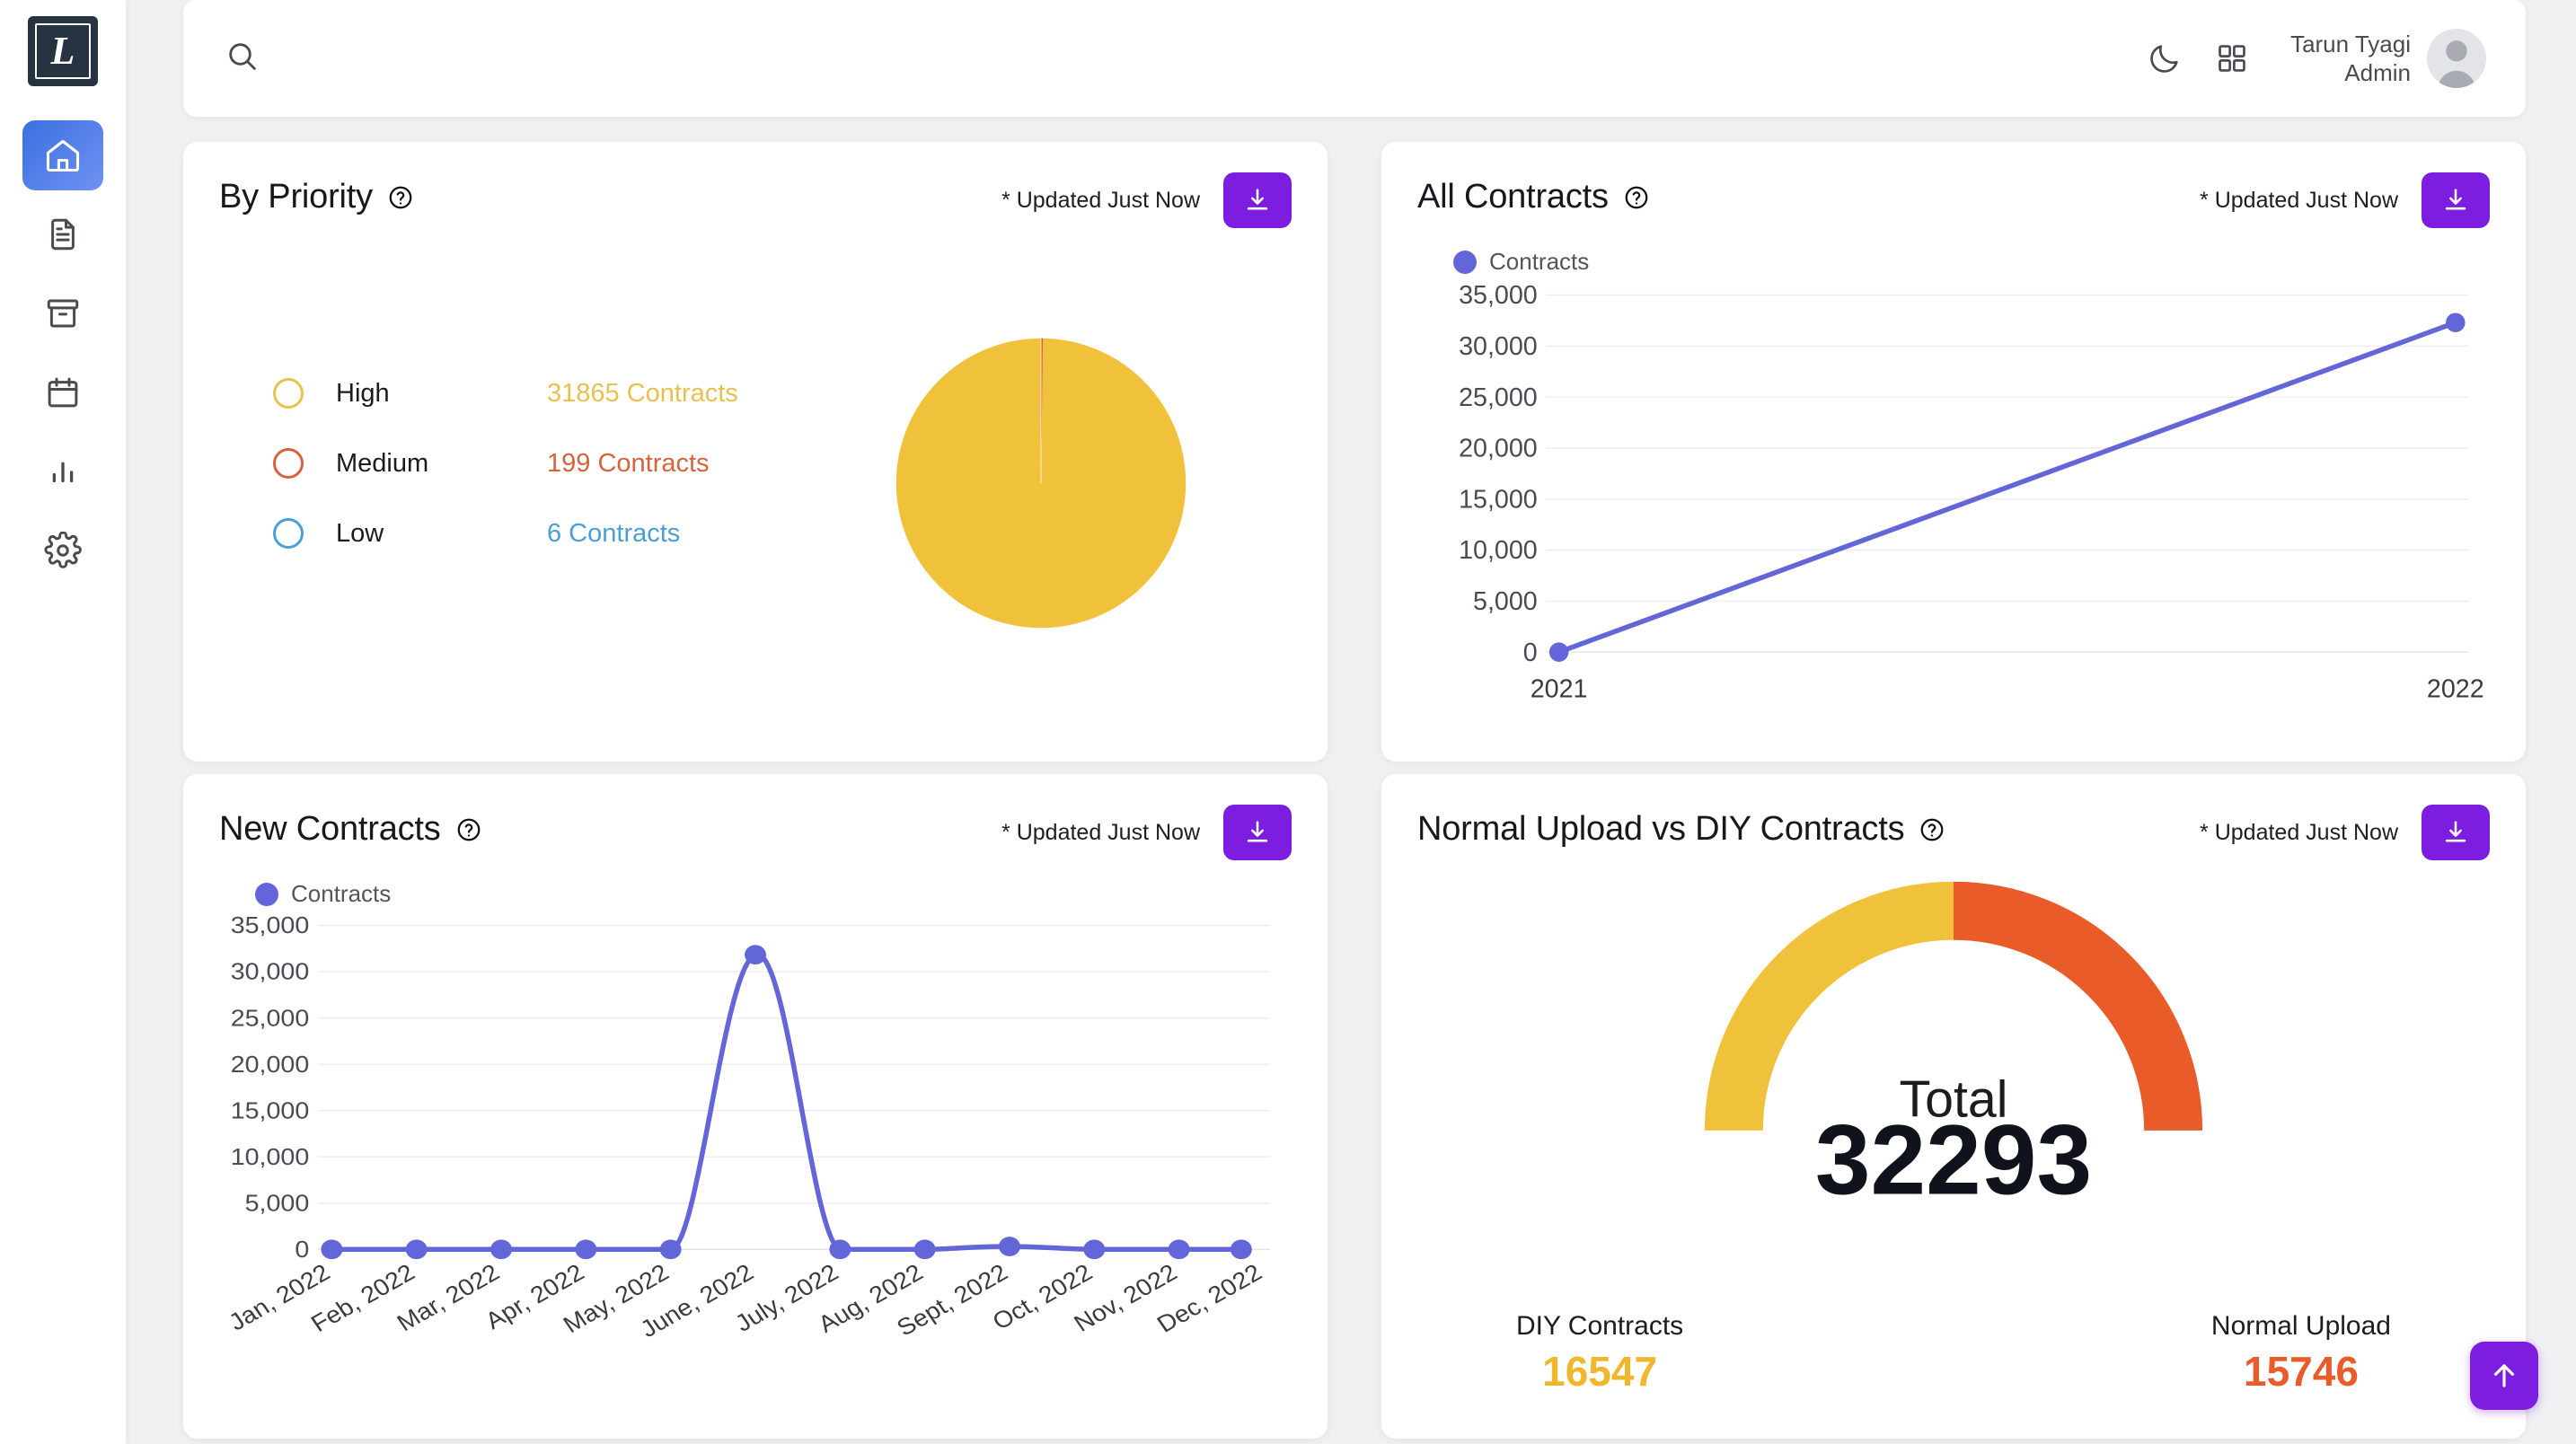 This screenshot has height=1444, width=2576. I want to click on sidebar-item-archive, so click(62, 313).